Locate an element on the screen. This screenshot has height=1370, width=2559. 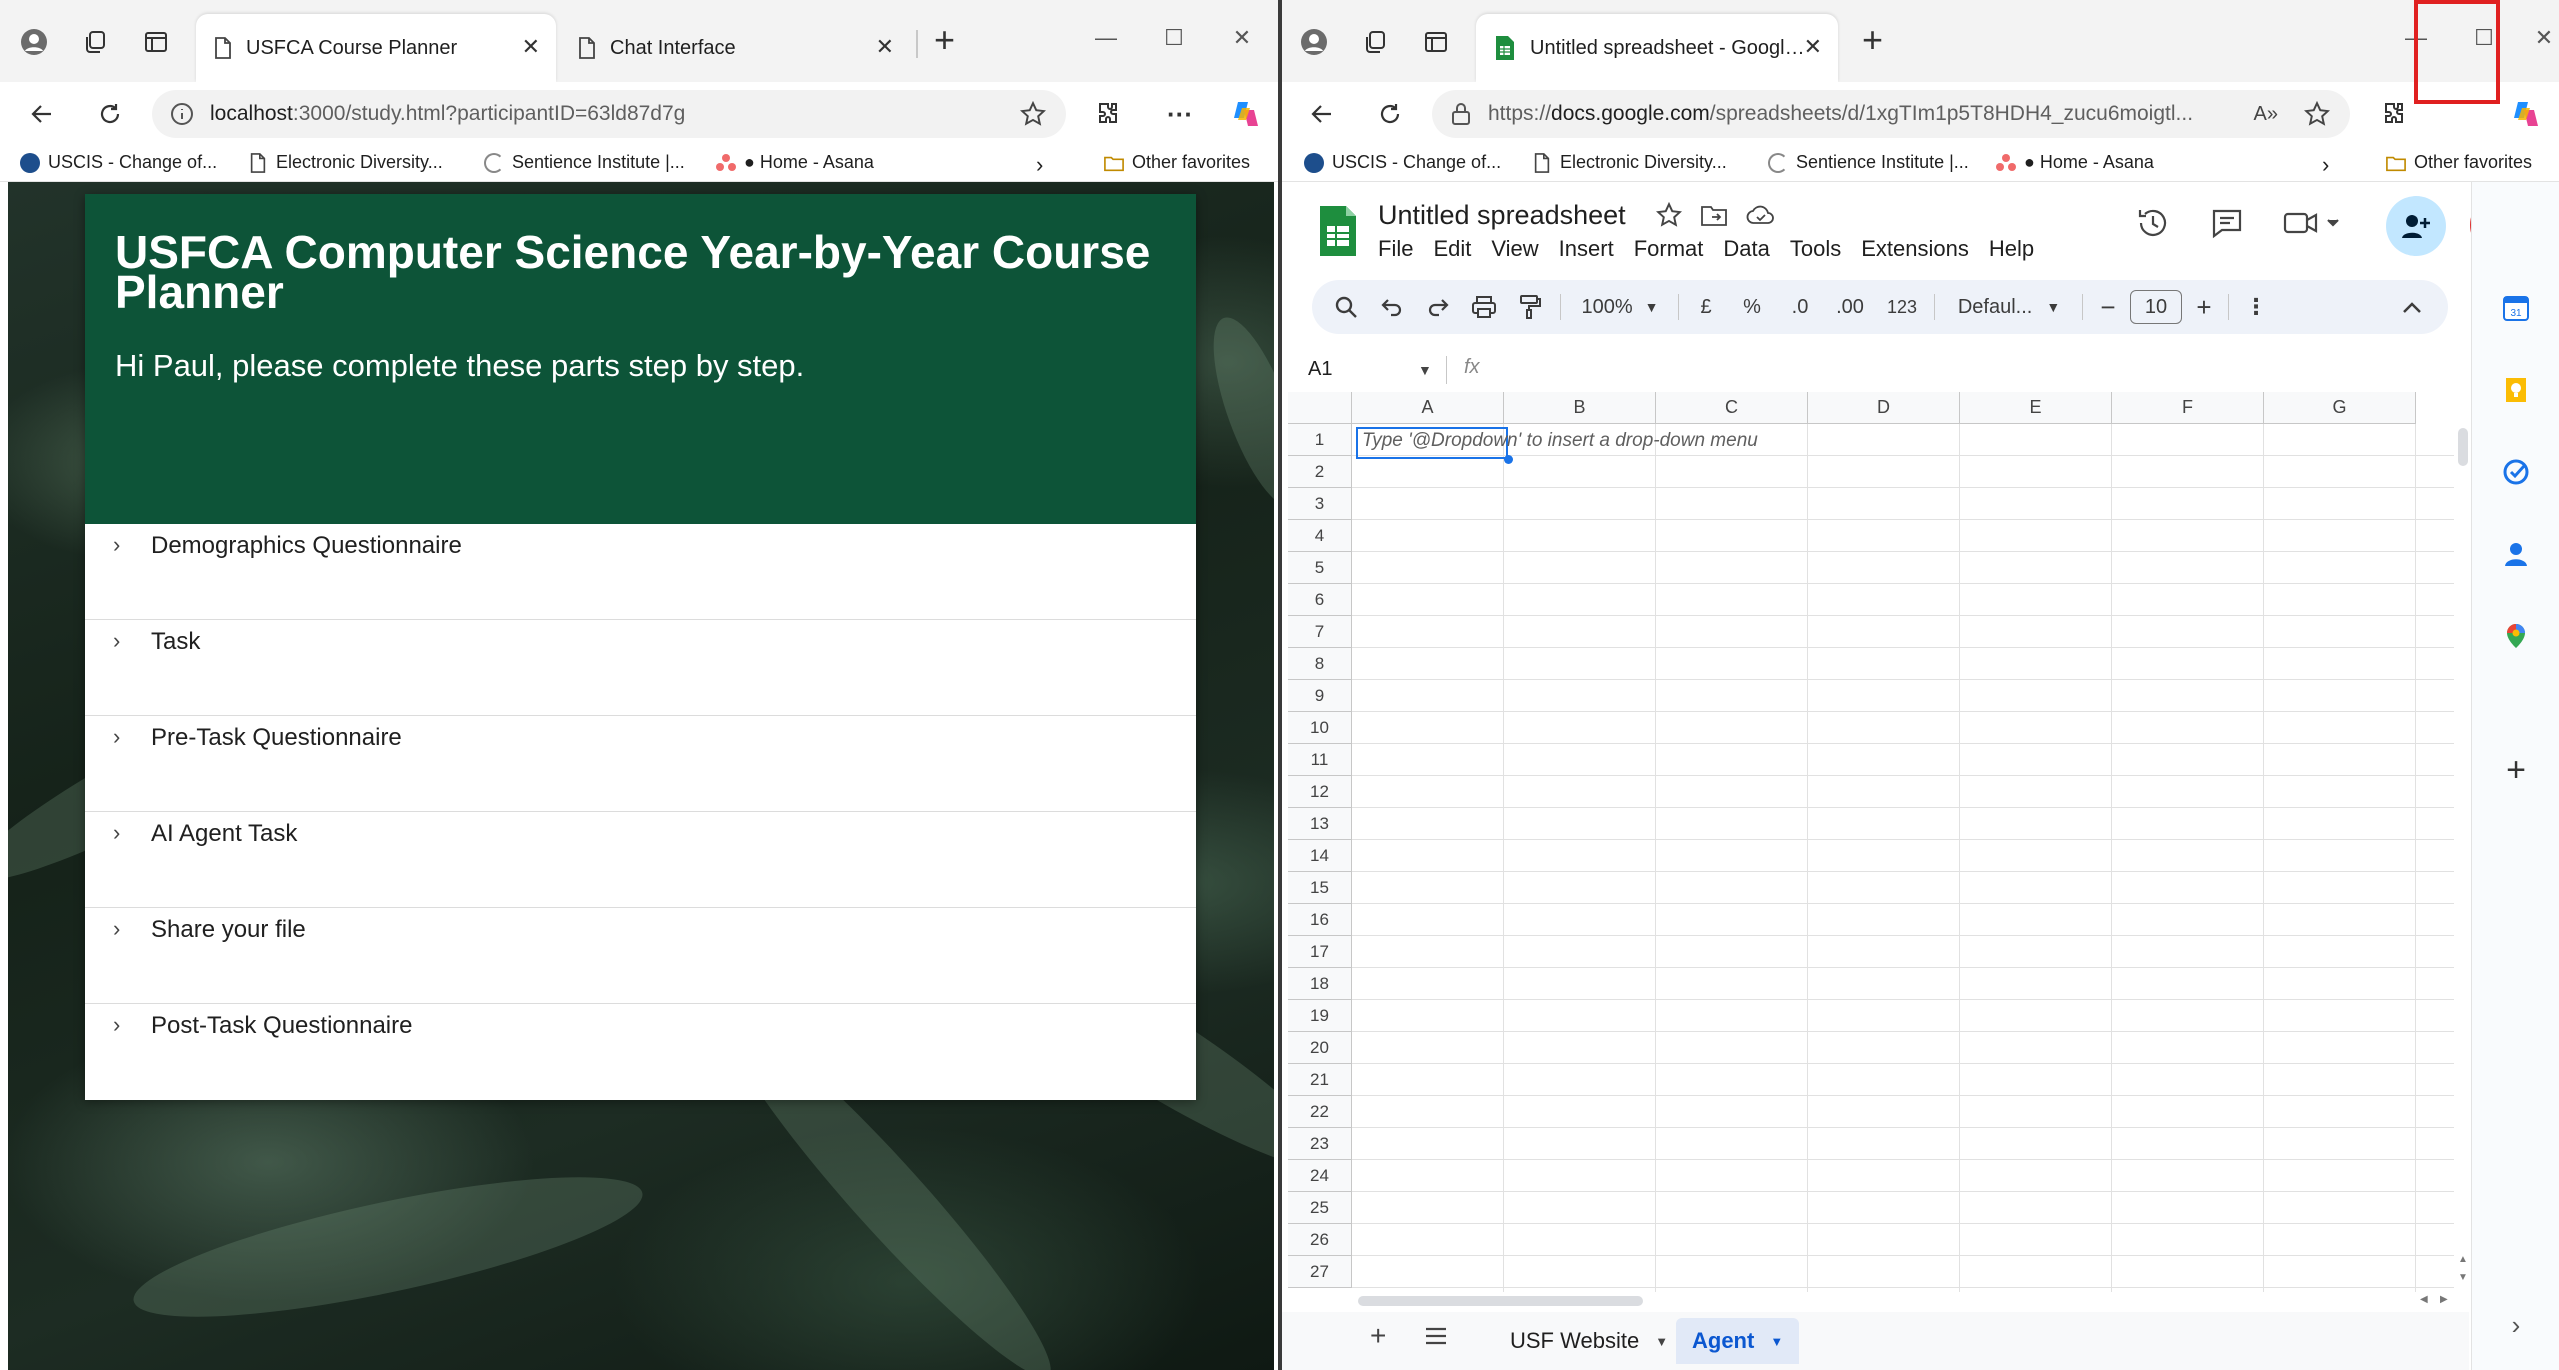
row-header-5: 5 is located at coordinates (1320, 568).